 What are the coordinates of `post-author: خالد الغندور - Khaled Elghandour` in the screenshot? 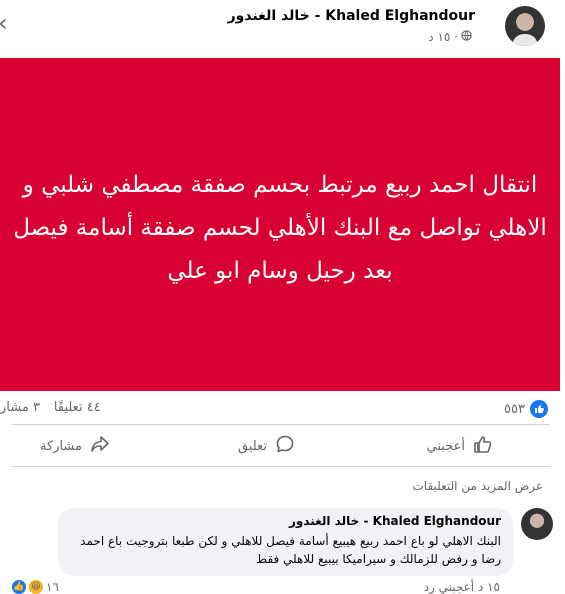 It's located at (351, 16).